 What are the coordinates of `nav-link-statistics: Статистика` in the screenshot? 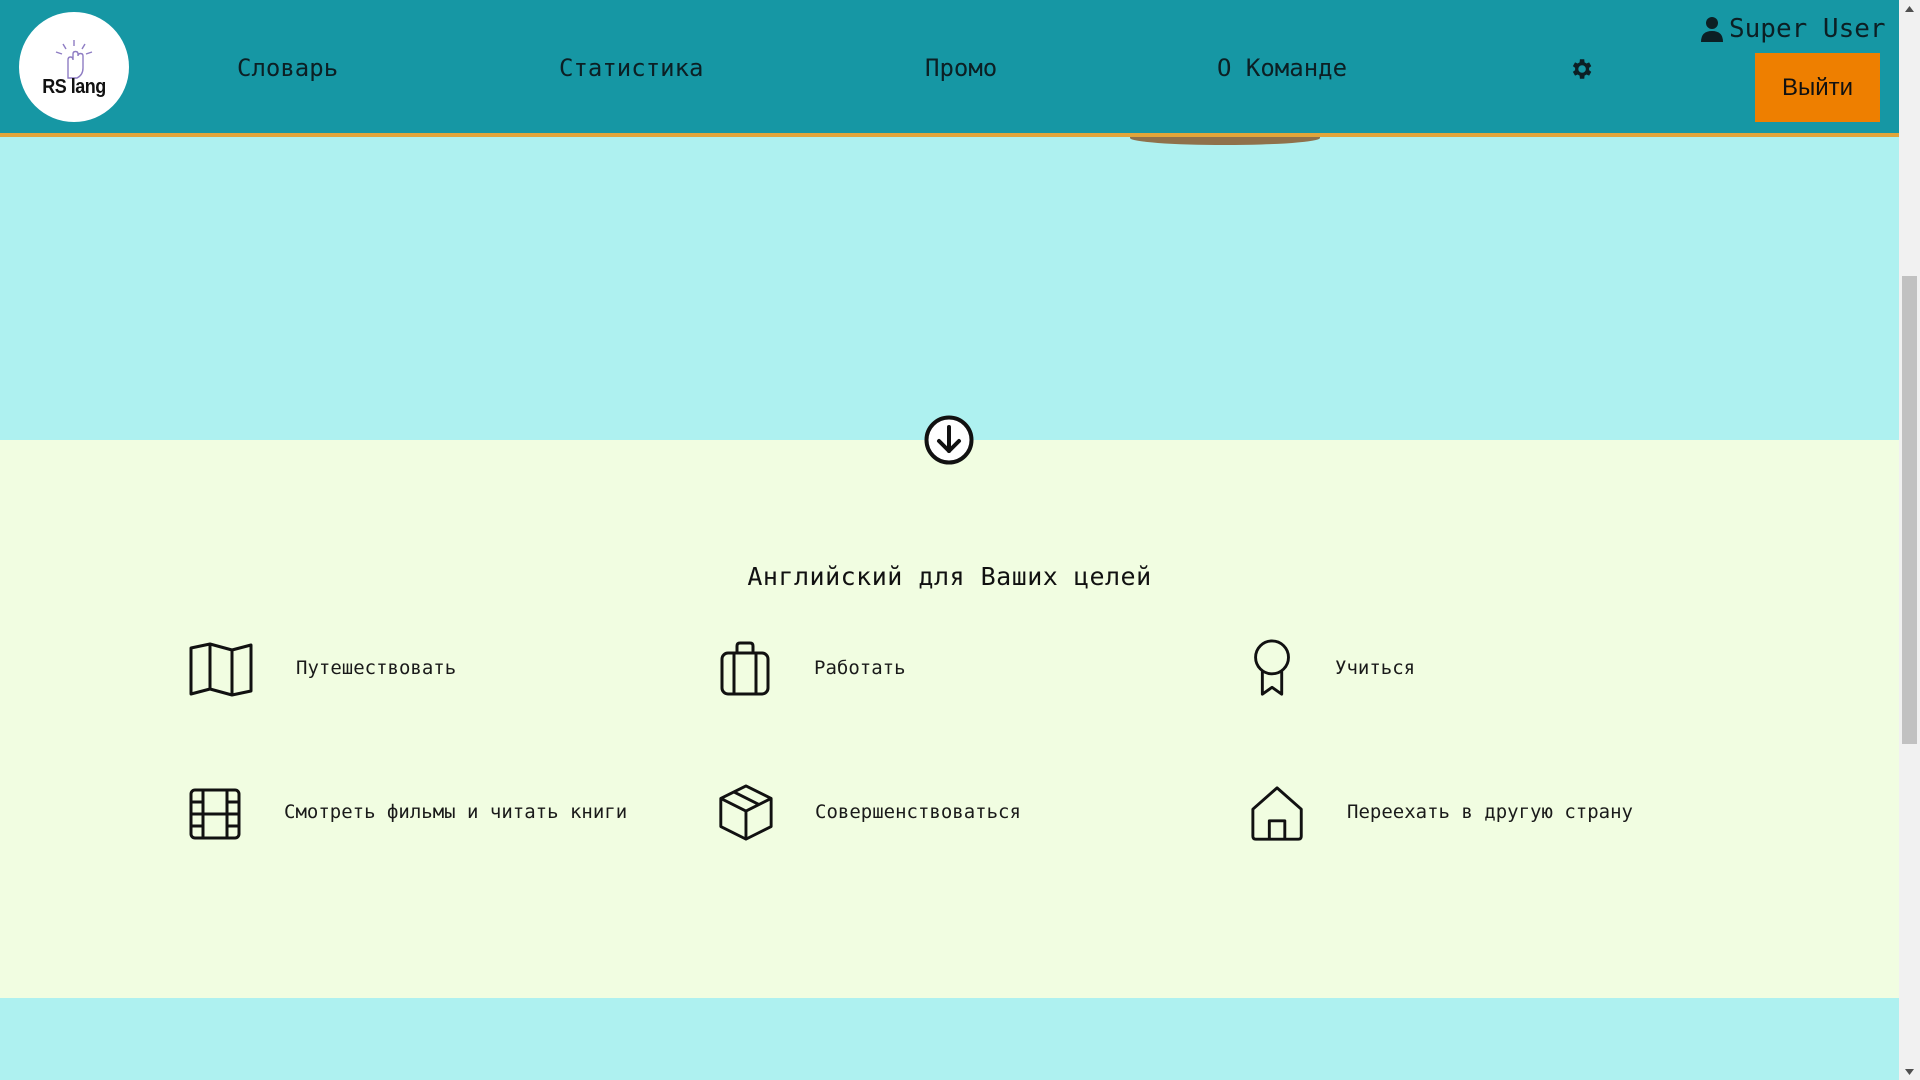 It's located at (631, 68).